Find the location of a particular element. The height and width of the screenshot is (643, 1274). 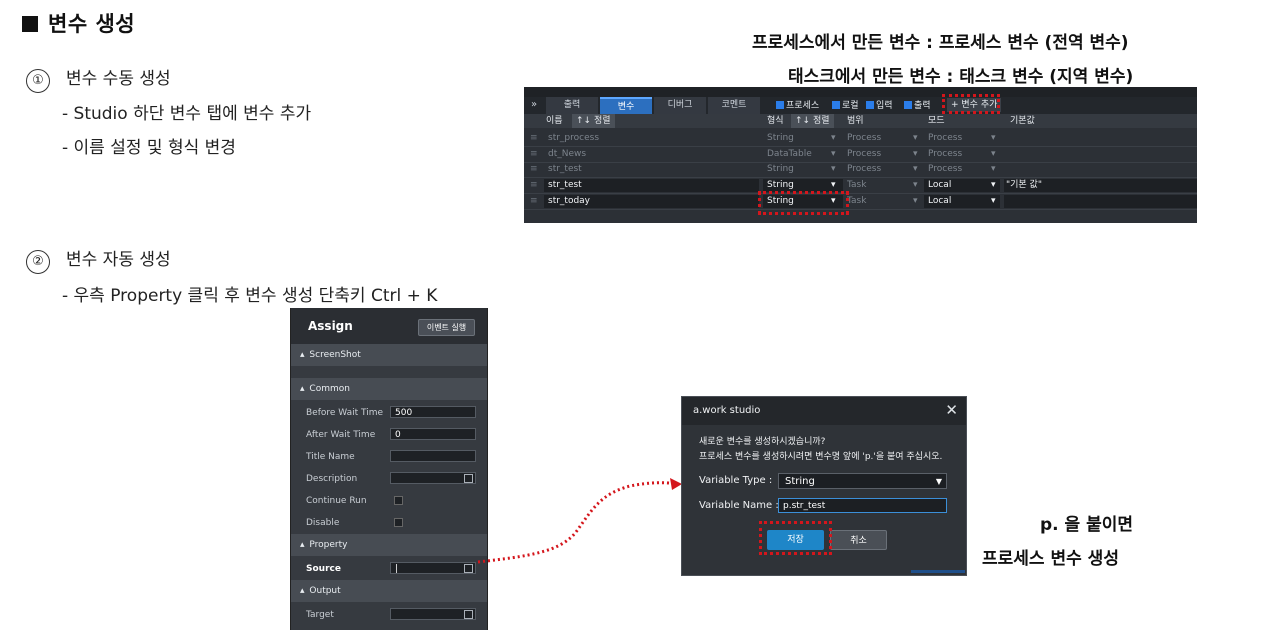

tab-debug: 디버그 is located at coordinates (680, 105).